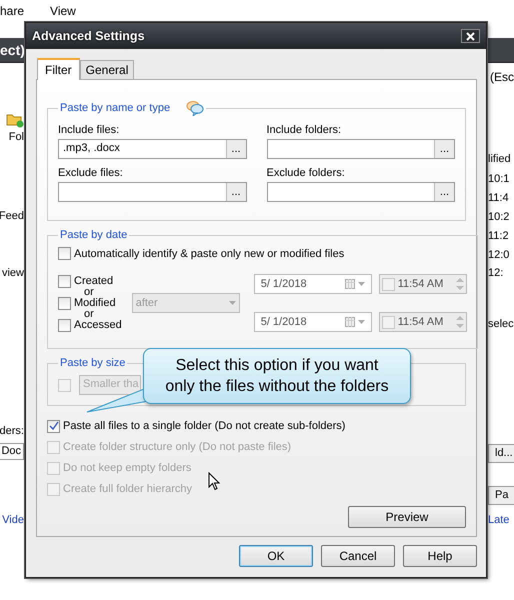  What do you see at coordinates (501, 495) in the screenshot?
I see `button: Pa` at bounding box center [501, 495].